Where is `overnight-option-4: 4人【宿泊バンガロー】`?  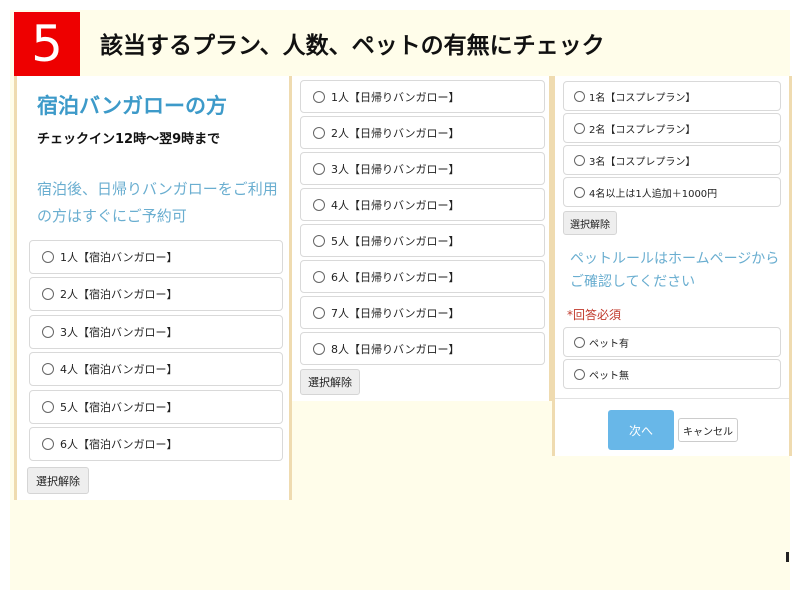 overnight-option-4: 4人【宿泊バンガロー】 is located at coordinates (156, 369).